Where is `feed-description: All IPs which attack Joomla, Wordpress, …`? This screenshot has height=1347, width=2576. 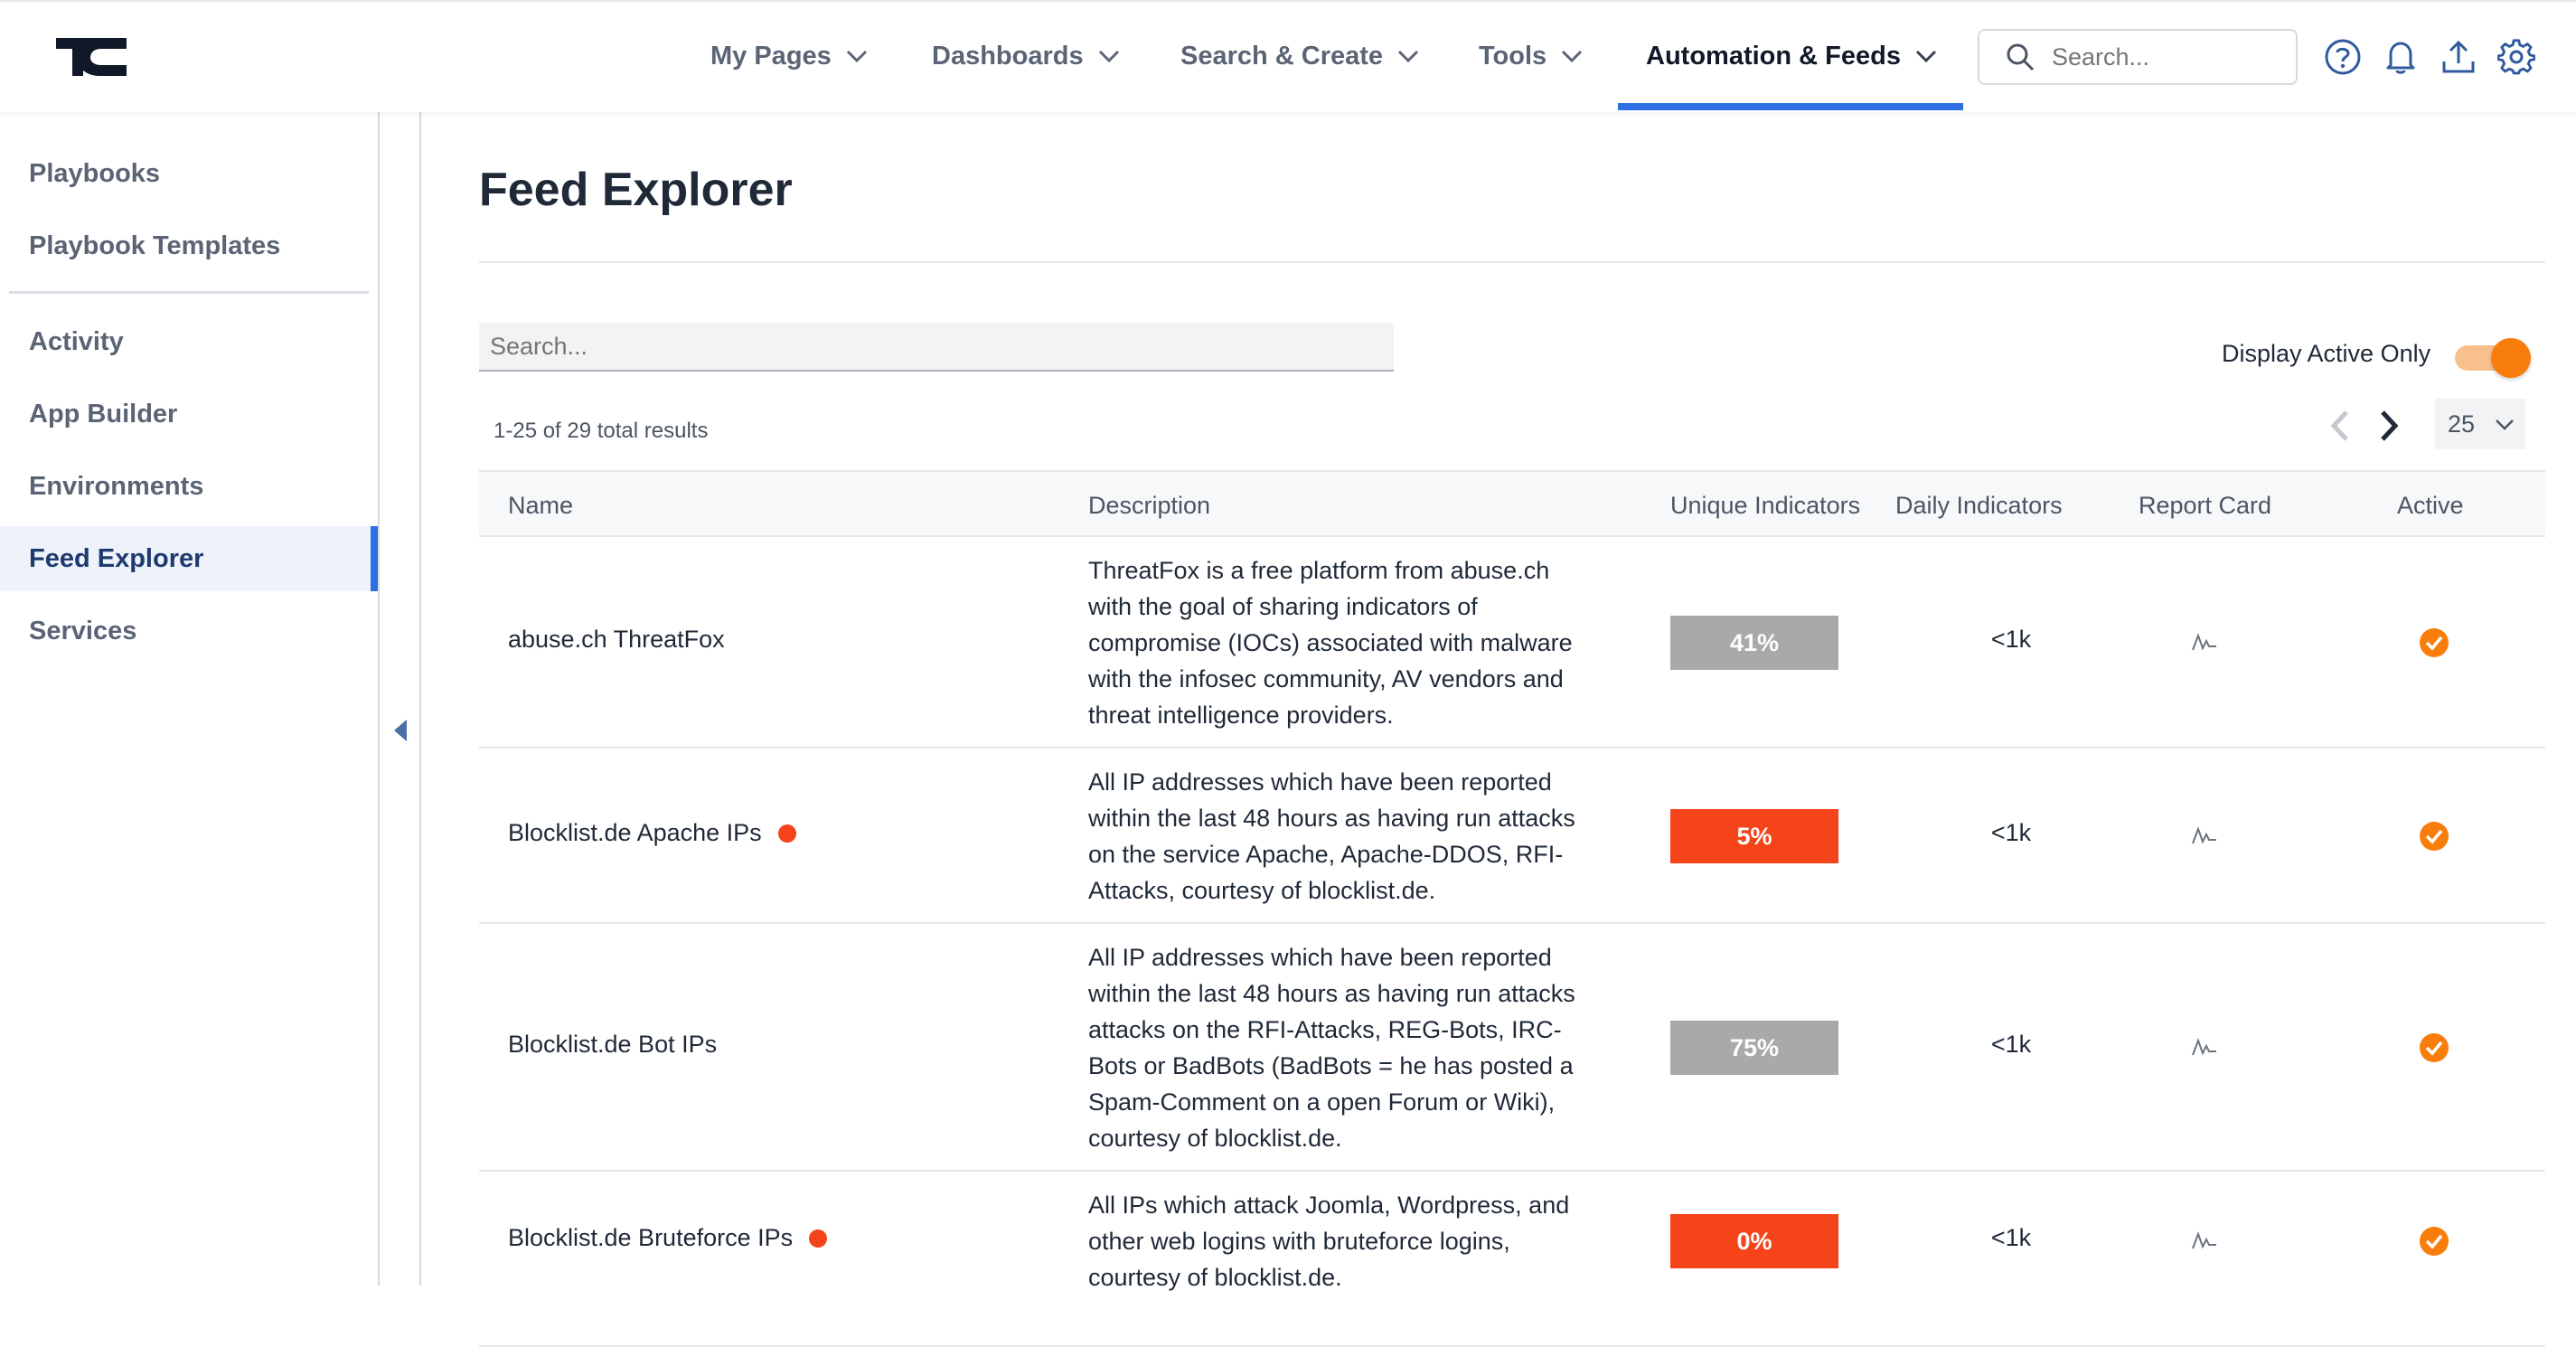
feed-description: All IPs which attack Joomla, Wordpress, … is located at coordinates (1341, 1241).